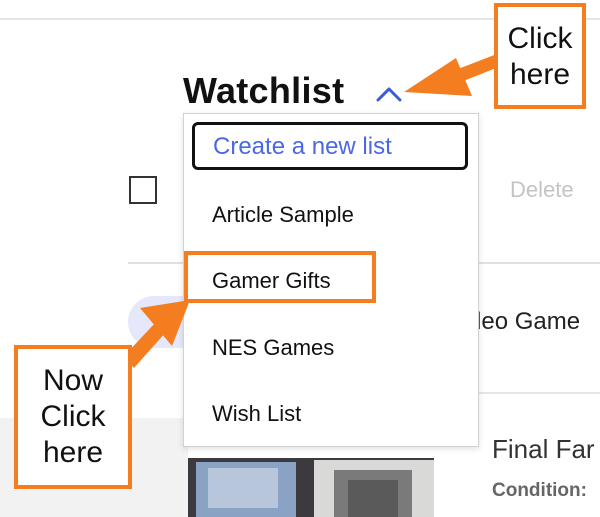 The width and height of the screenshot is (600, 517). Describe the element at coordinates (373, 498) in the screenshot. I see `thumbnail-cartridge-label` at that location.